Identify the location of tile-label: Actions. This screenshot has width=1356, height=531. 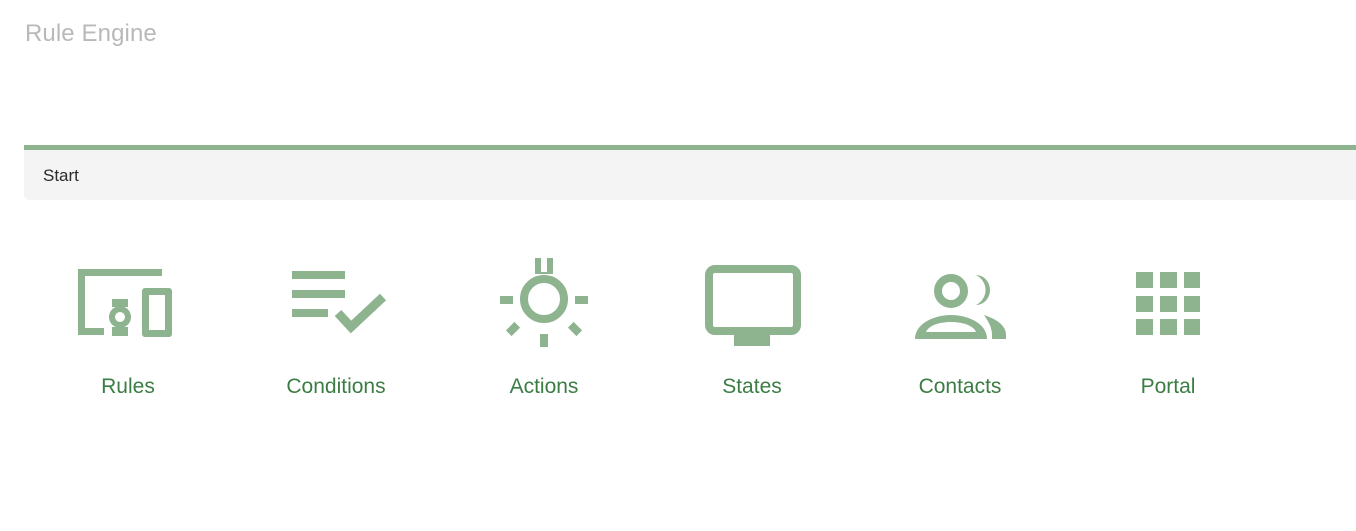
(544, 386).